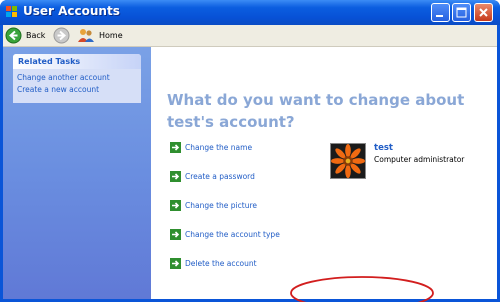  Describe the element at coordinates (362, 289) in the screenshot. I see `red-ellipse-annotation` at that location.